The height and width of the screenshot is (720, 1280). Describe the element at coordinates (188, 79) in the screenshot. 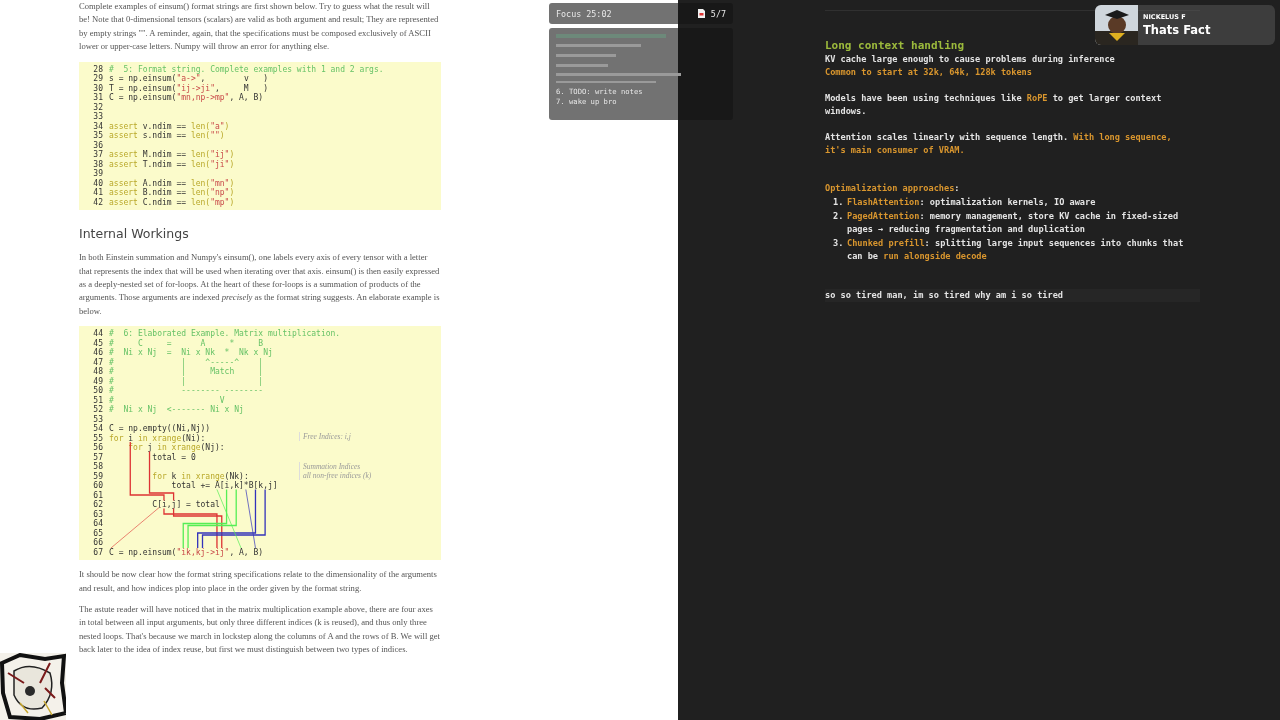

I see `code-line: s = np.einsum("a->", v )` at that location.